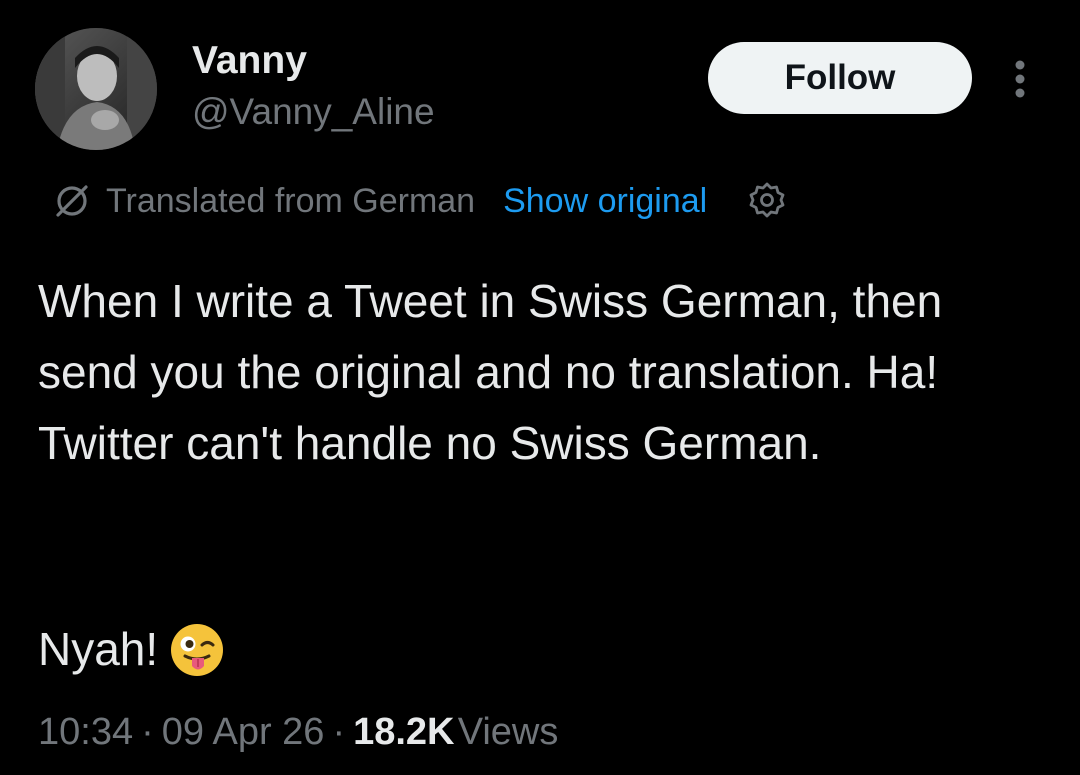  Describe the element at coordinates (767, 201) in the screenshot. I see `gear-icon` at that location.